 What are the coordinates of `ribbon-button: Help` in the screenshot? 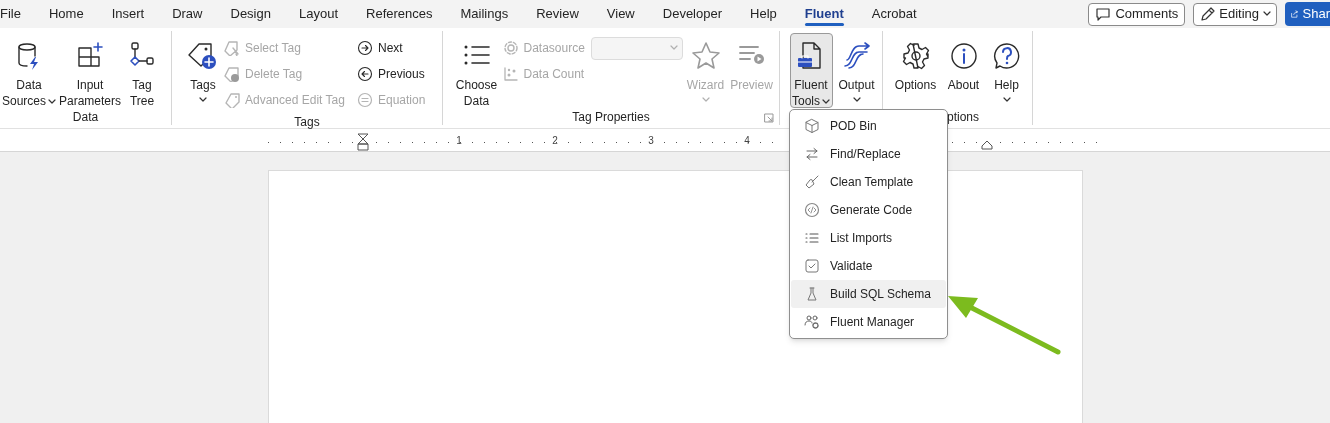 It's located at (1006, 70).